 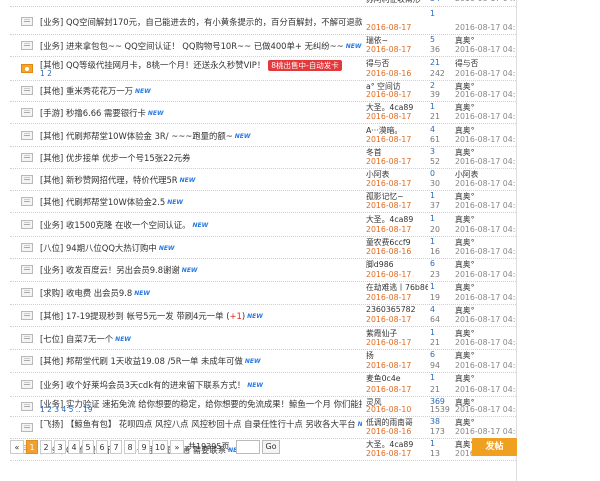 What do you see at coordinates (149, 136) in the screenshot?
I see `thread-title-text: 代刷邦帮堂10W体验金 3R/ ~~~跑量的额~` at bounding box center [149, 136].